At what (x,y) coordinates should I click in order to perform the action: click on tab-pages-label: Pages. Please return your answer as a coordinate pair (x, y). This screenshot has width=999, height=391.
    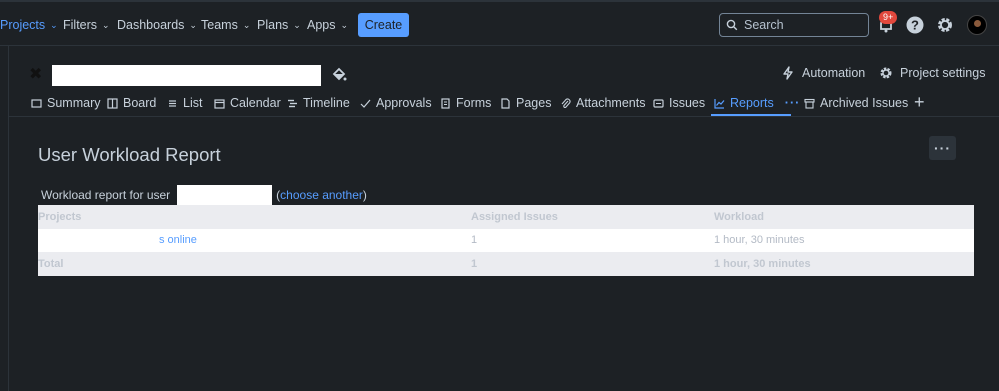
    Looking at the image, I should click on (534, 103).